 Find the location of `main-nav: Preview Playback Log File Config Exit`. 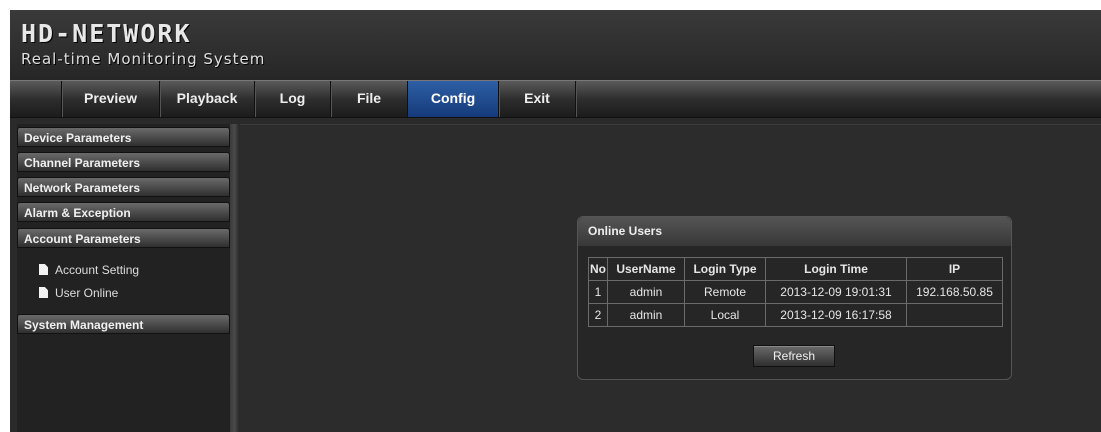

main-nav: Preview Playback Log File Config Exit is located at coordinates (555, 99).